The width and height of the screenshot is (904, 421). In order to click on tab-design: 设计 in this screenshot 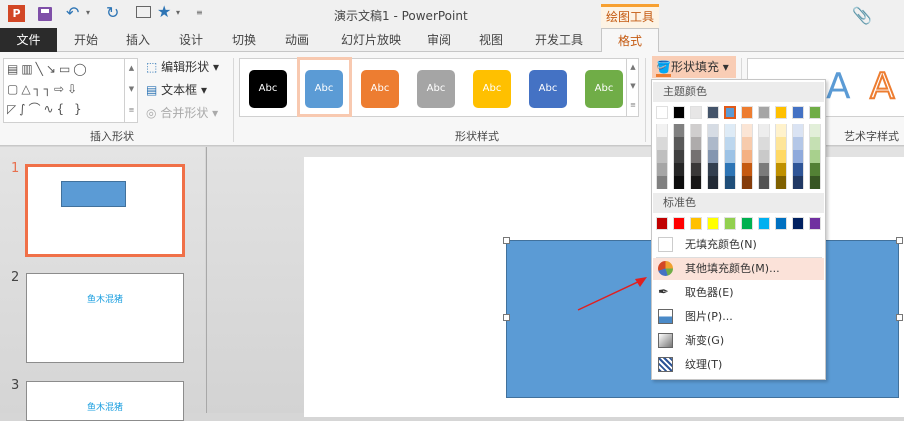, I will do `click(191, 40)`.